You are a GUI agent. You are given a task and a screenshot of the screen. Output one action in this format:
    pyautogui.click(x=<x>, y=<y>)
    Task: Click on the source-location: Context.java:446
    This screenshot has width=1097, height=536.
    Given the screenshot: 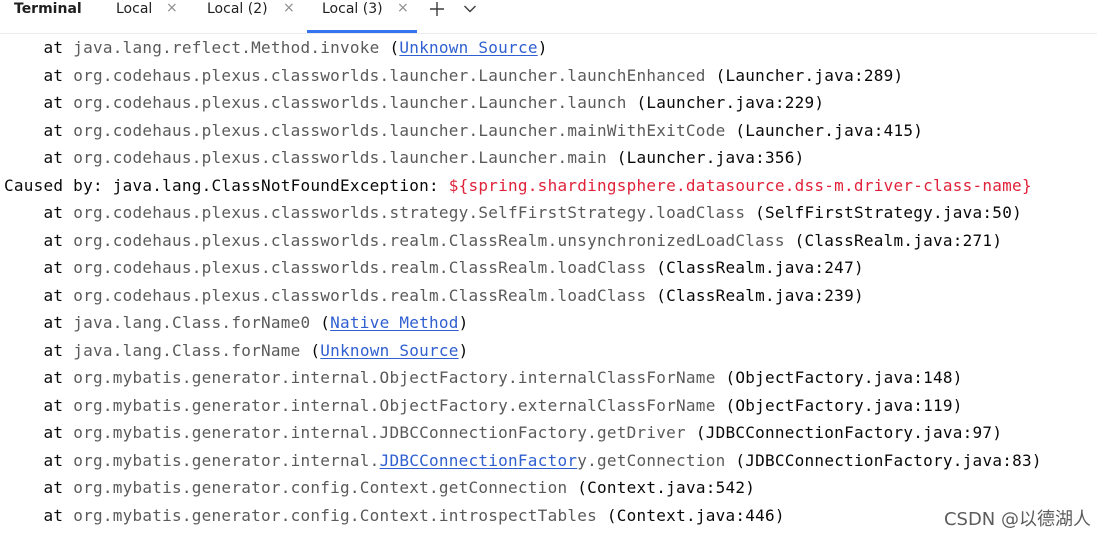 What is the action you would take?
    pyautogui.click(x=696, y=515)
    